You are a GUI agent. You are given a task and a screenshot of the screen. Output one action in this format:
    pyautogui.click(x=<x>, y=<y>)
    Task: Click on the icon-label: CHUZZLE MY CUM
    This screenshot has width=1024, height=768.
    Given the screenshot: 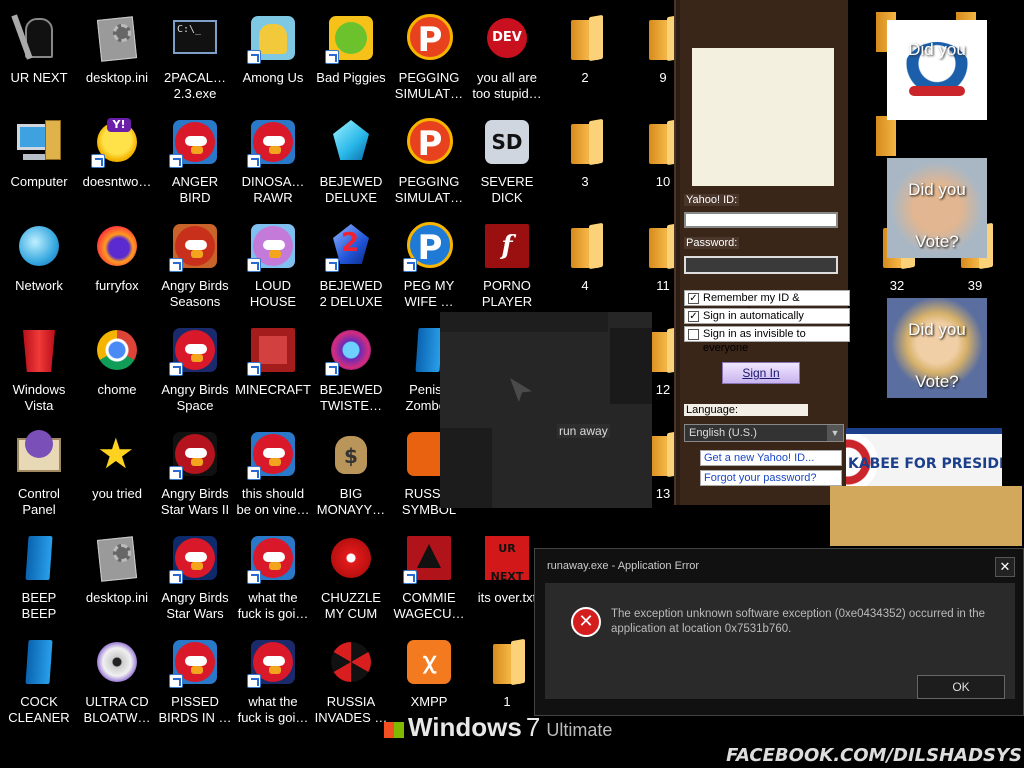 What is the action you would take?
    pyautogui.click(x=351, y=605)
    